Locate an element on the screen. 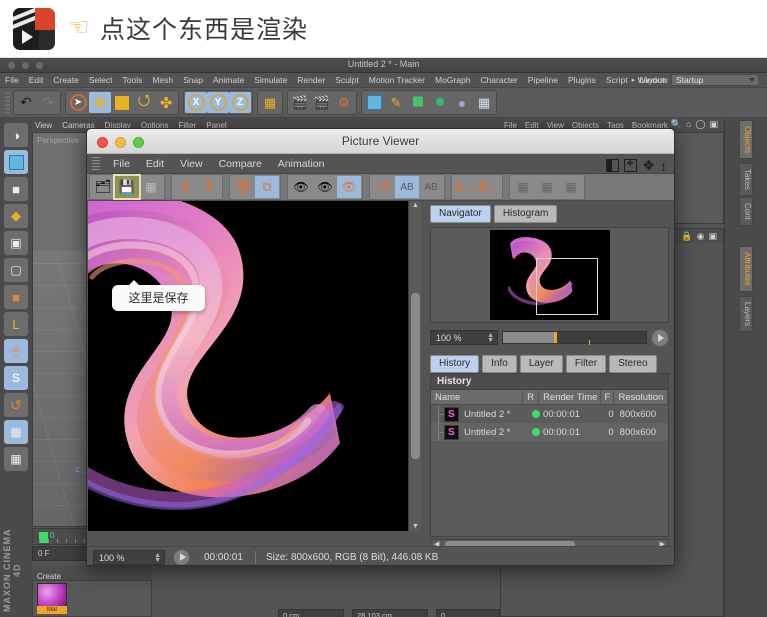 This screenshot has height=617, width=767. world-object-coordinate-button: ▦ is located at coordinates (270, 102).